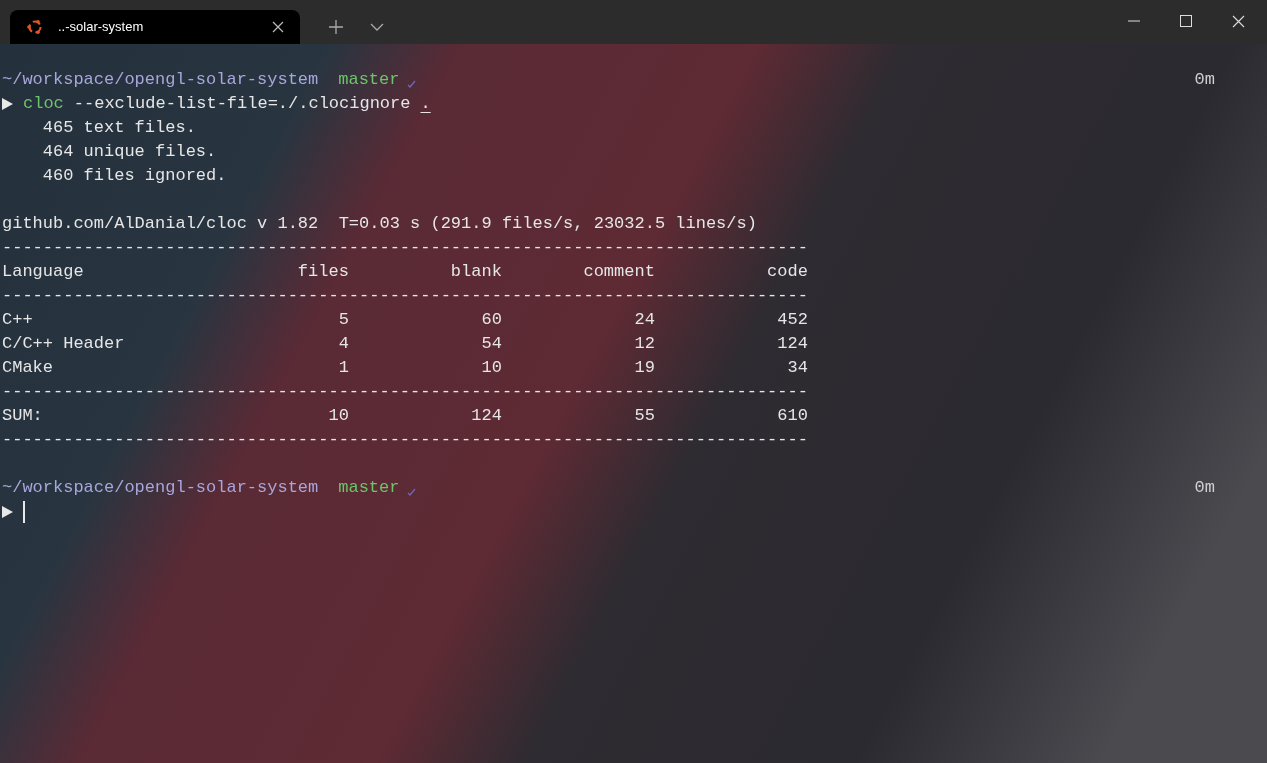 The height and width of the screenshot is (763, 1267). What do you see at coordinates (491, 344) in the screenshot?
I see `table-cell-text: 54` at bounding box center [491, 344].